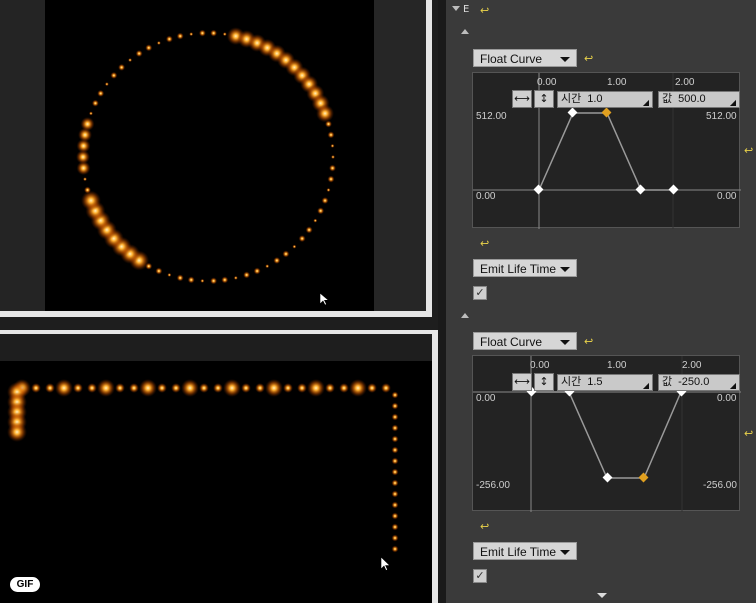  What do you see at coordinates (605, 382) in the screenshot?
I see `key-time-field: 시간 1.5 ◢` at bounding box center [605, 382].